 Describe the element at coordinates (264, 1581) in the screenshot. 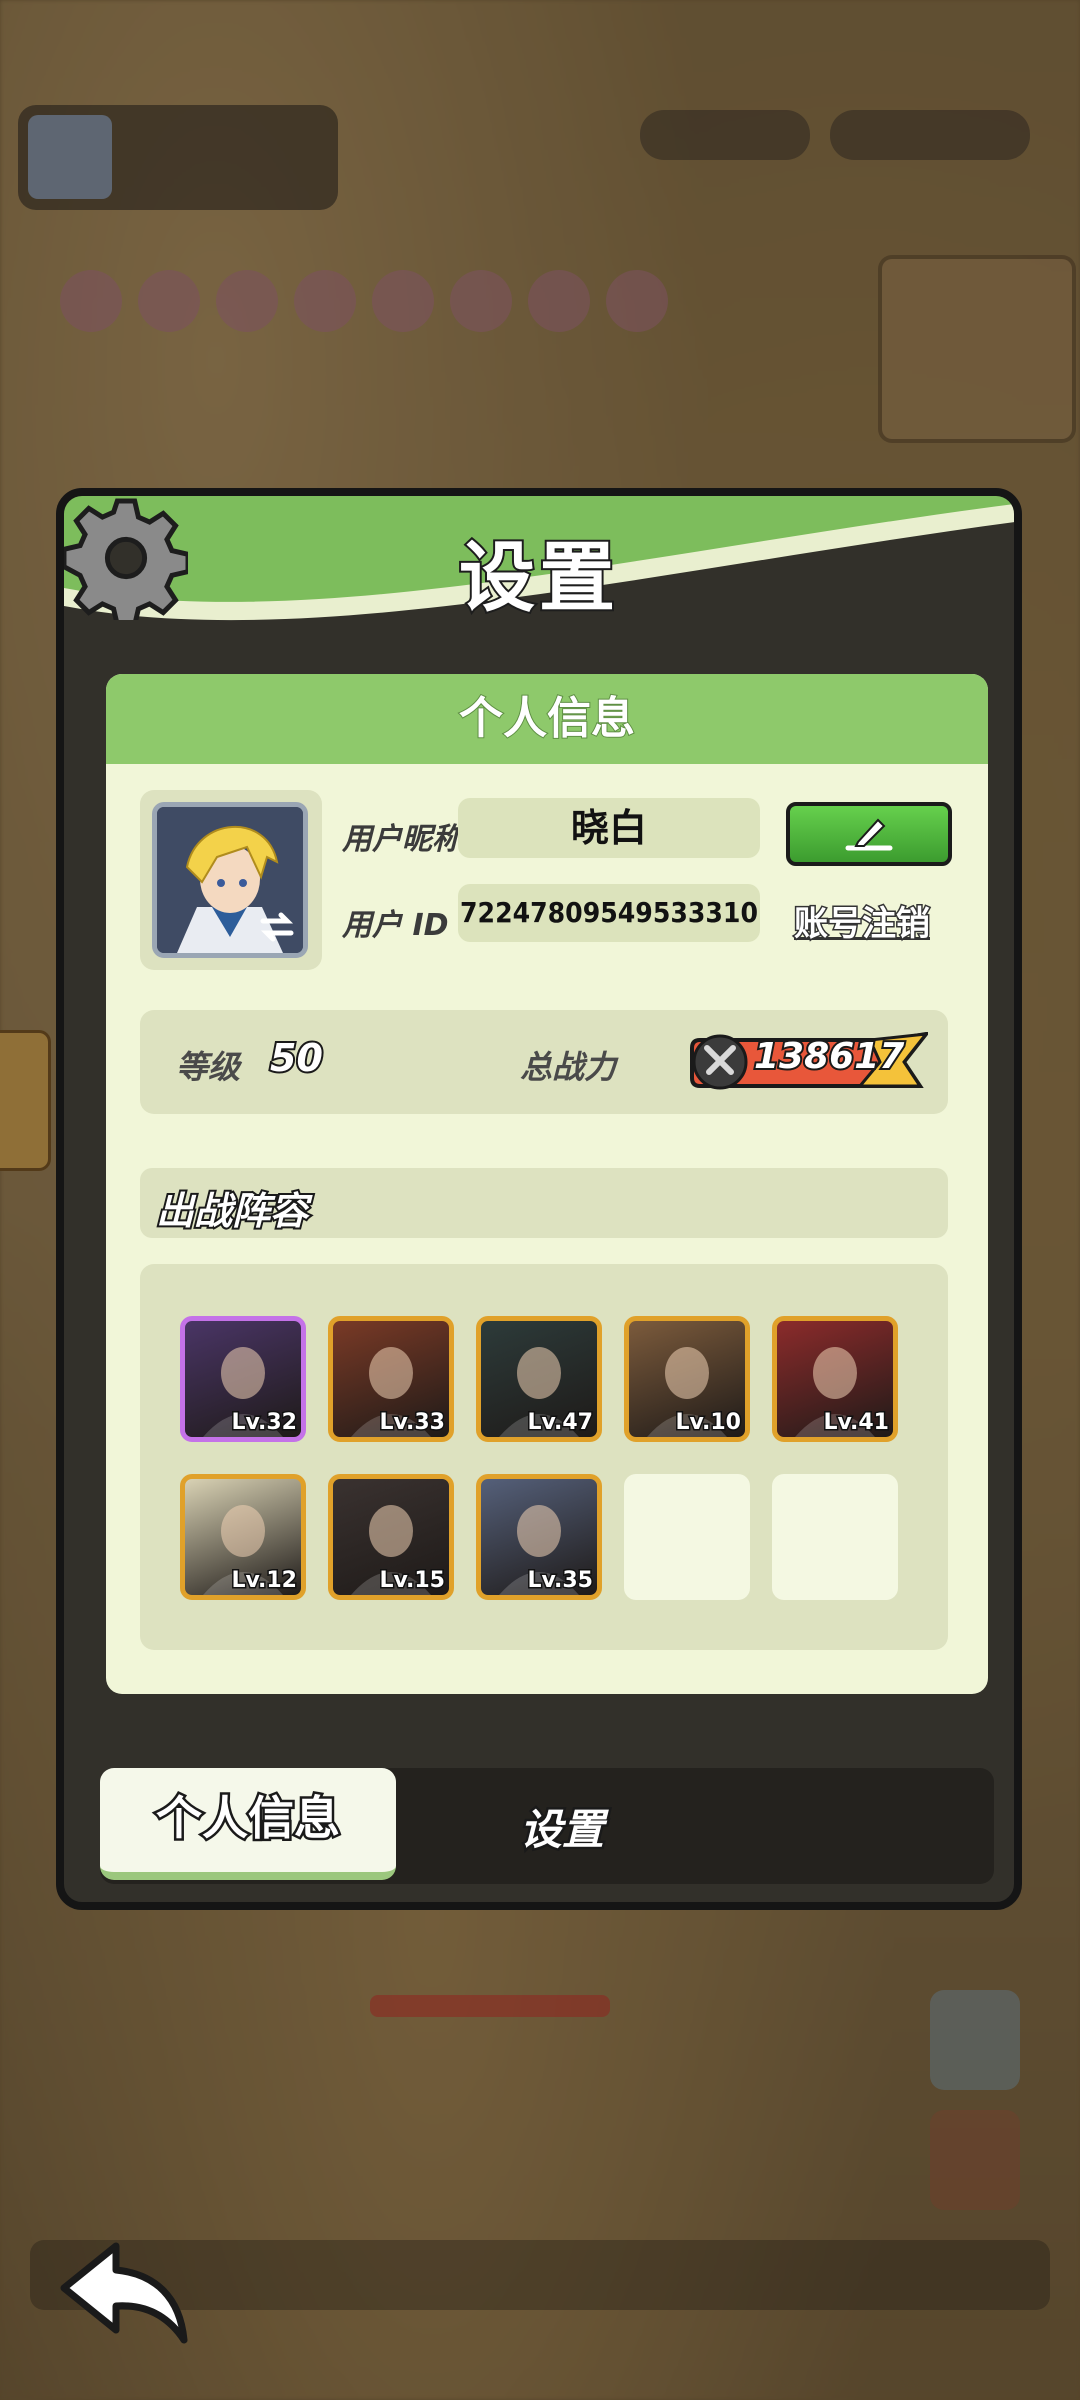

I see `hero-level: Lv.12` at that location.